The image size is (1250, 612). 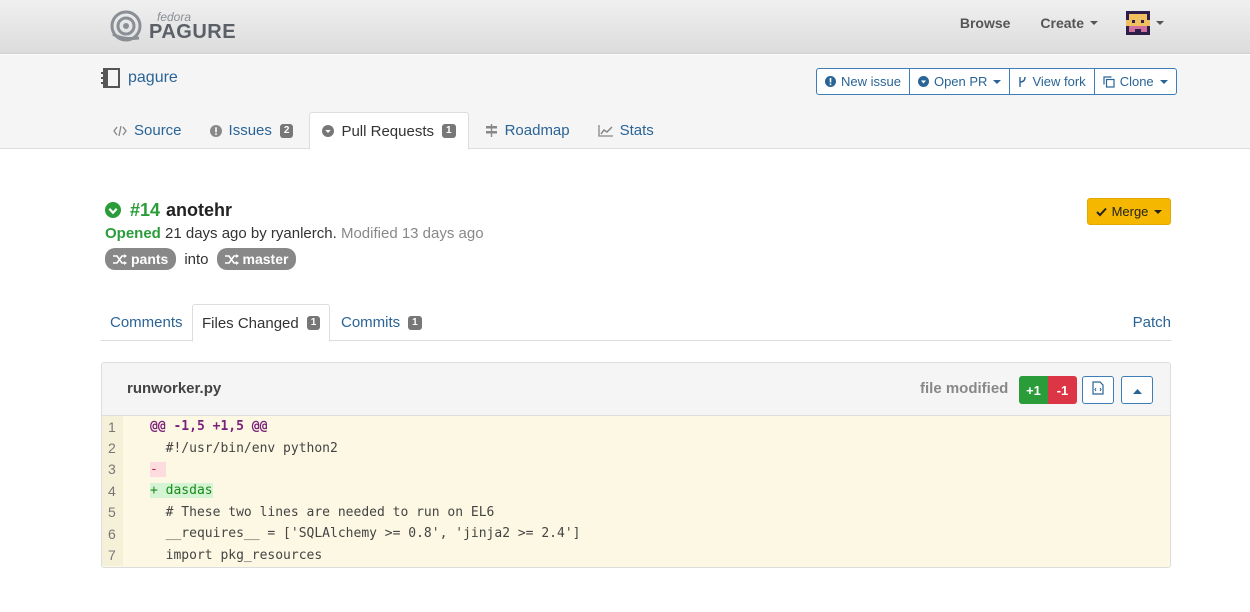 I want to click on pr-status: Opened, so click(x=133, y=233).